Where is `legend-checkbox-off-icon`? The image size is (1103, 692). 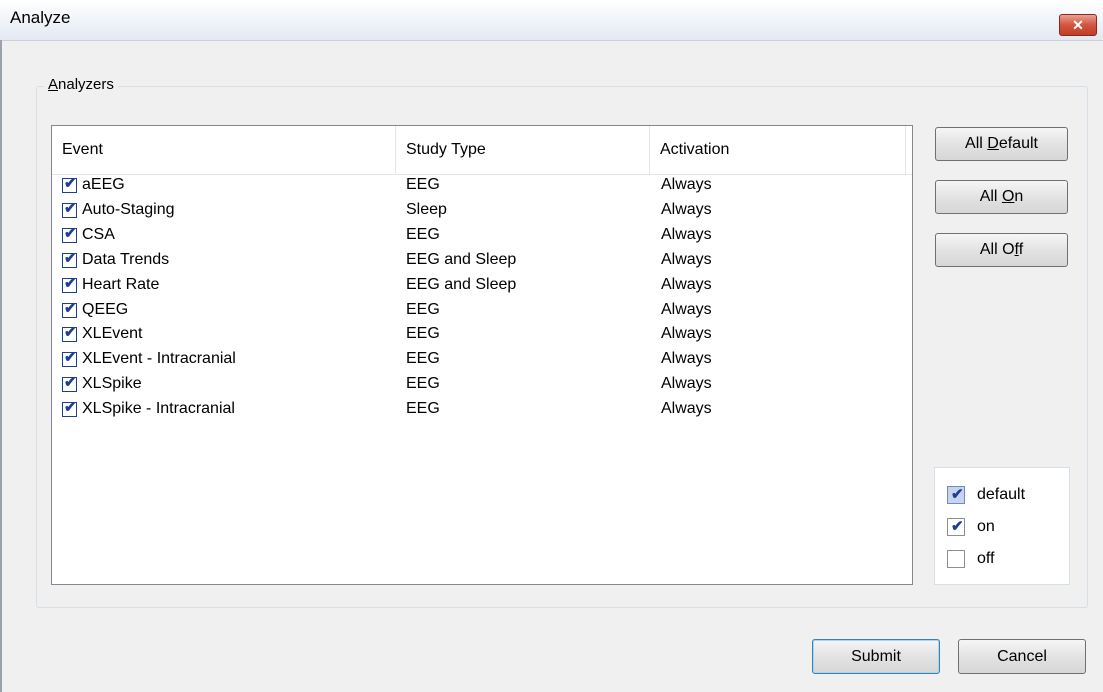
legend-checkbox-off-icon is located at coordinates (956, 559).